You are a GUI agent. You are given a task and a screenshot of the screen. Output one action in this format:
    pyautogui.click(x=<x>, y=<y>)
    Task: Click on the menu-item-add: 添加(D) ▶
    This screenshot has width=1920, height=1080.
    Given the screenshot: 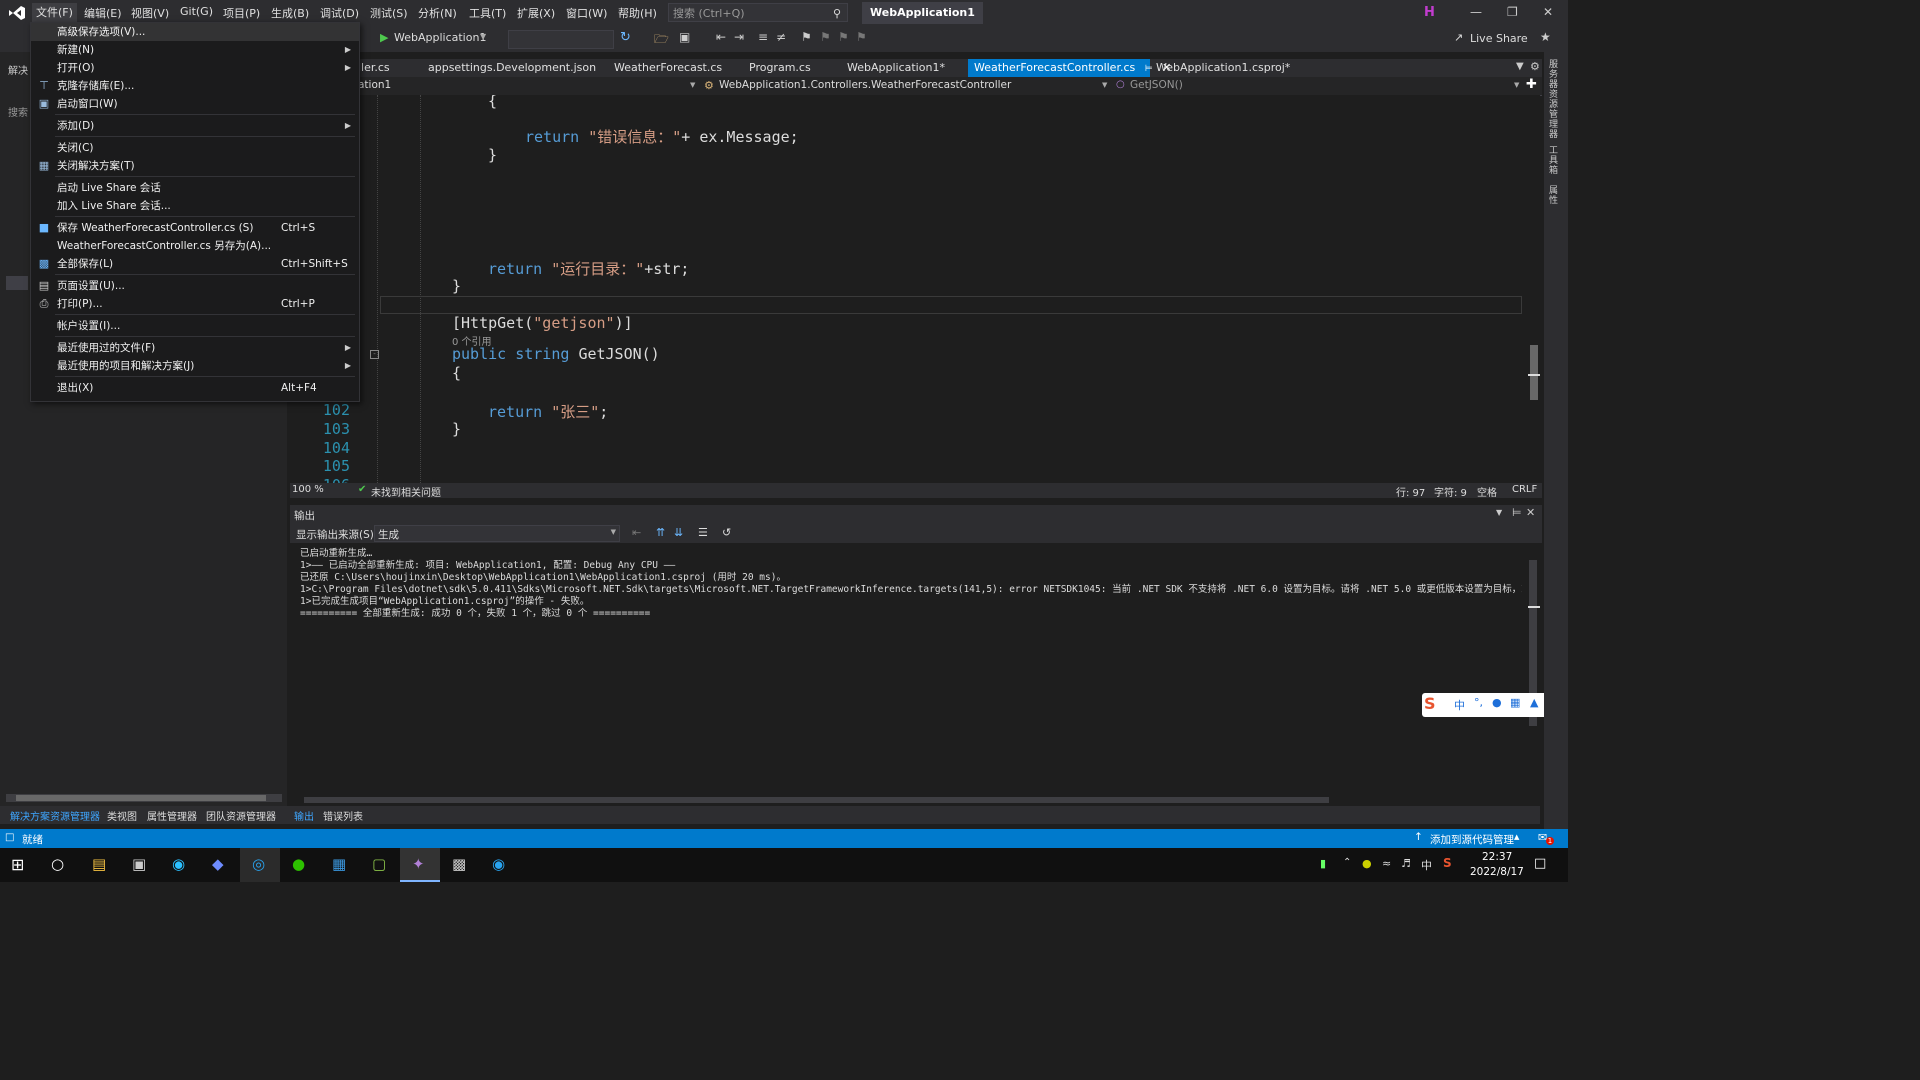 What is the action you would take?
    pyautogui.click(x=195, y=126)
    